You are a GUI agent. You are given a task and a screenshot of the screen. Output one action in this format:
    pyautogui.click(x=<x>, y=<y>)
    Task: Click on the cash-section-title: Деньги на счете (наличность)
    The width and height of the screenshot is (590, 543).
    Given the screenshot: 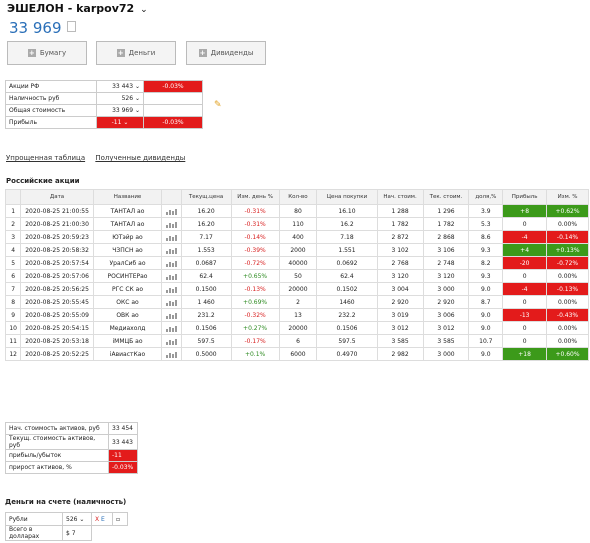 What is the action you would take?
    pyautogui.click(x=66, y=502)
    